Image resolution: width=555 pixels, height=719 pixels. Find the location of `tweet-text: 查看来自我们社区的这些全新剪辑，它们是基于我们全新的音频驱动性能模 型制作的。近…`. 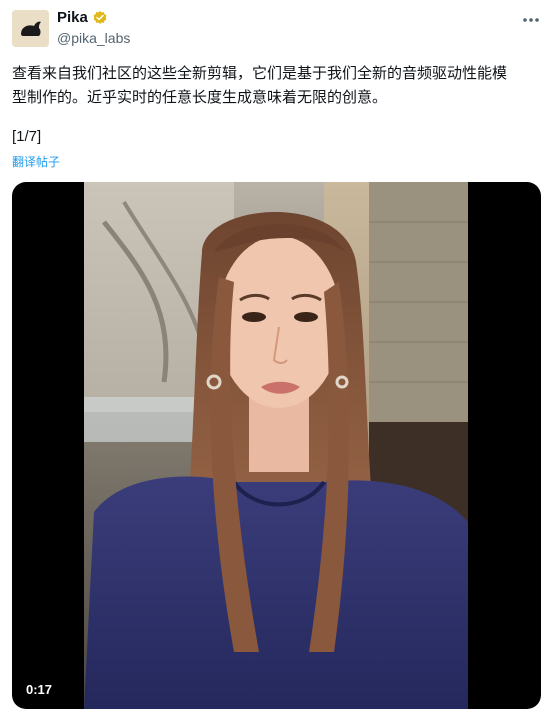

tweet-text: 查看来自我们社区的这些全新剪辑，它们是基于我们全新的音频驱动性能模 型制作的。近… is located at coordinates (260, 85).